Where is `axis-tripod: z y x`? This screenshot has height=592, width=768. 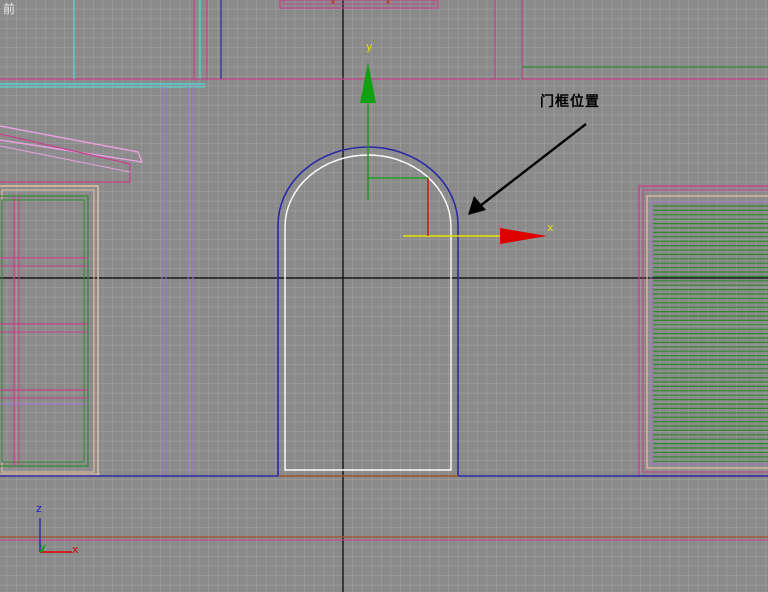 axis-tripod: z y x is located at coordinates (58, 532).